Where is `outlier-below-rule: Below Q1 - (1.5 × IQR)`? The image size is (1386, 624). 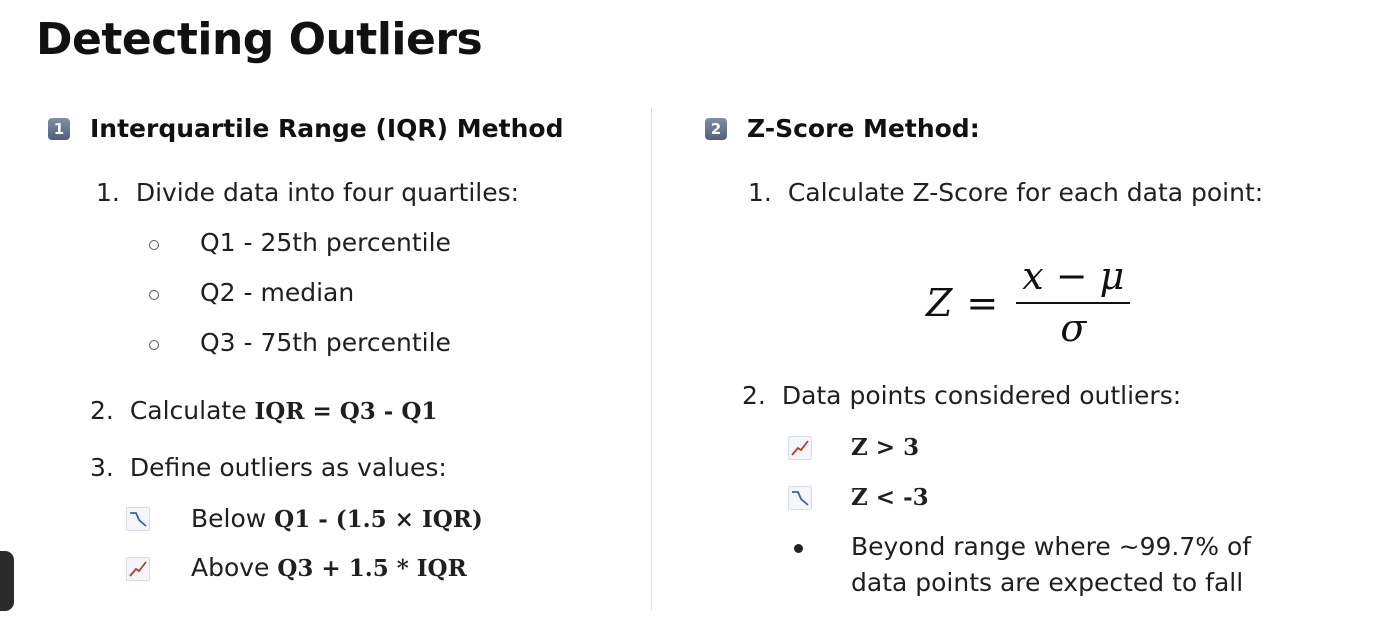
outlier-below-rule: Below Q1 - (1.5 × IQR) is located at coordinates (337, 518).